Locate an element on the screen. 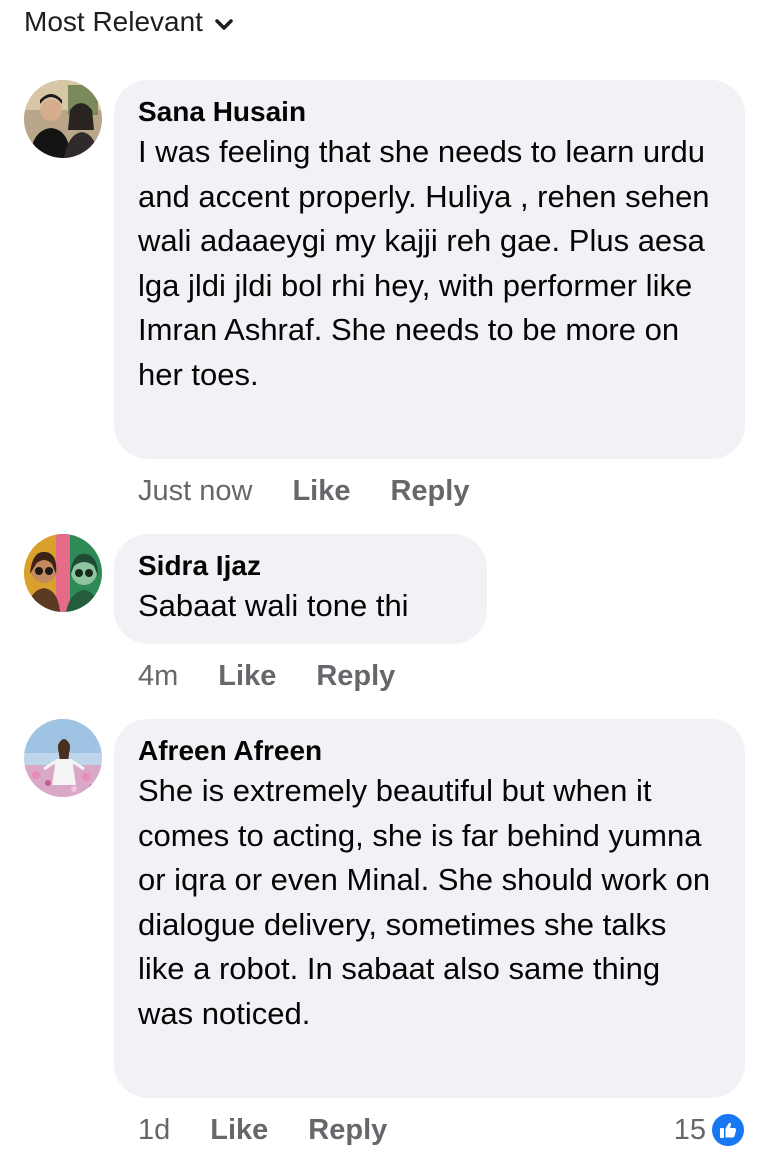 This screenshot has width=768, height=1158. comment-actions: 4m Like Reply is located at coordinates (286, 676).